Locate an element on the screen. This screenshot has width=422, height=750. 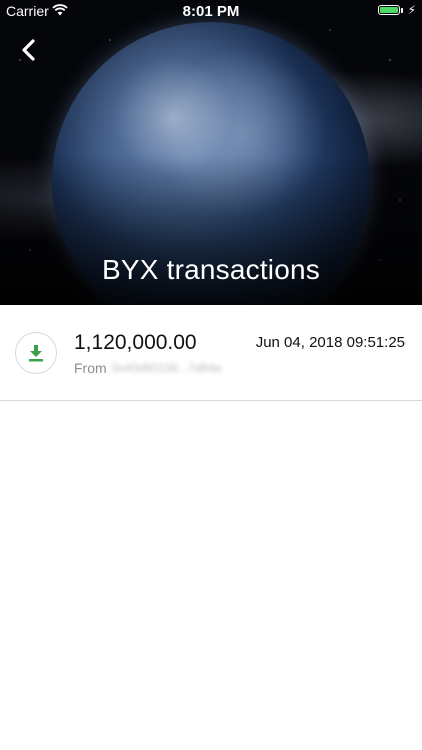
download-icon is located at coordinates (36, 353).